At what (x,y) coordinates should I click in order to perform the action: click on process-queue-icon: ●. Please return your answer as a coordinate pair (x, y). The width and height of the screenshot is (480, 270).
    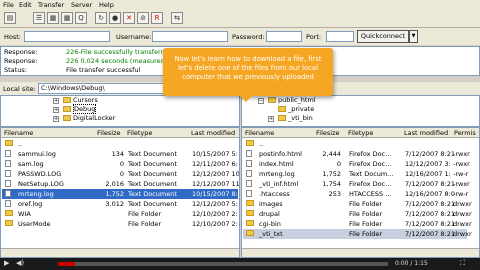
    Looking at the image, I should click on (115, 18).